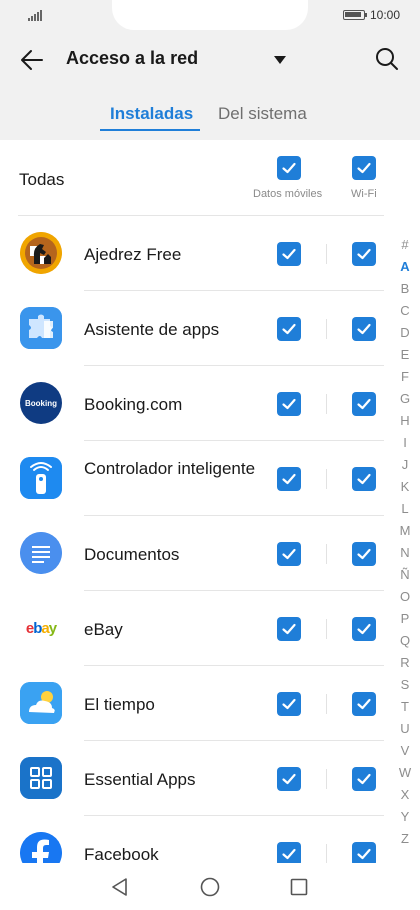 The height and width of the screenshot is (910, 420). I want to click on alphabet-letter: M, so click(405, 531).